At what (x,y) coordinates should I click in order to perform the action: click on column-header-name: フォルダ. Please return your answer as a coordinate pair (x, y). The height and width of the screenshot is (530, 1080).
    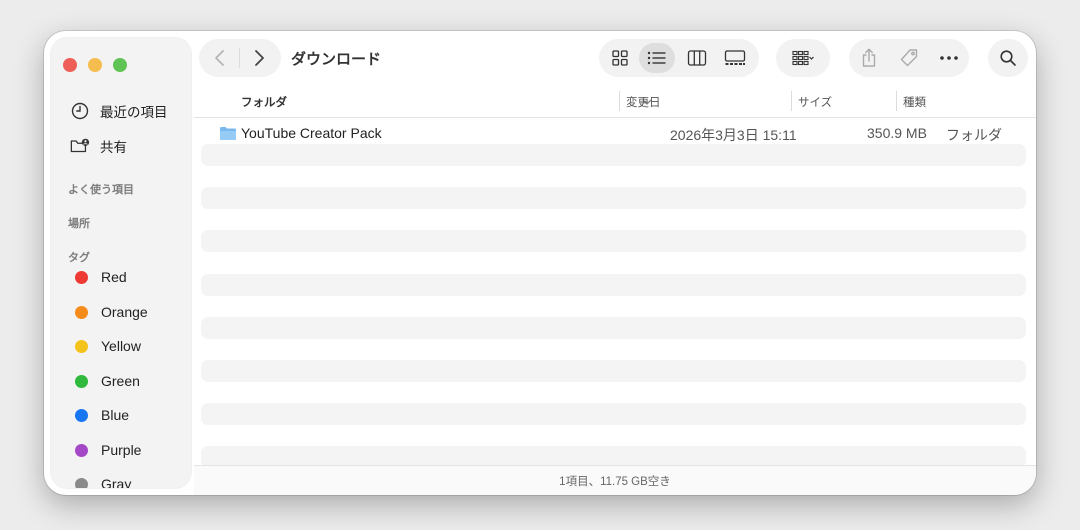
    Looking at the image, I should click on (264, 102).